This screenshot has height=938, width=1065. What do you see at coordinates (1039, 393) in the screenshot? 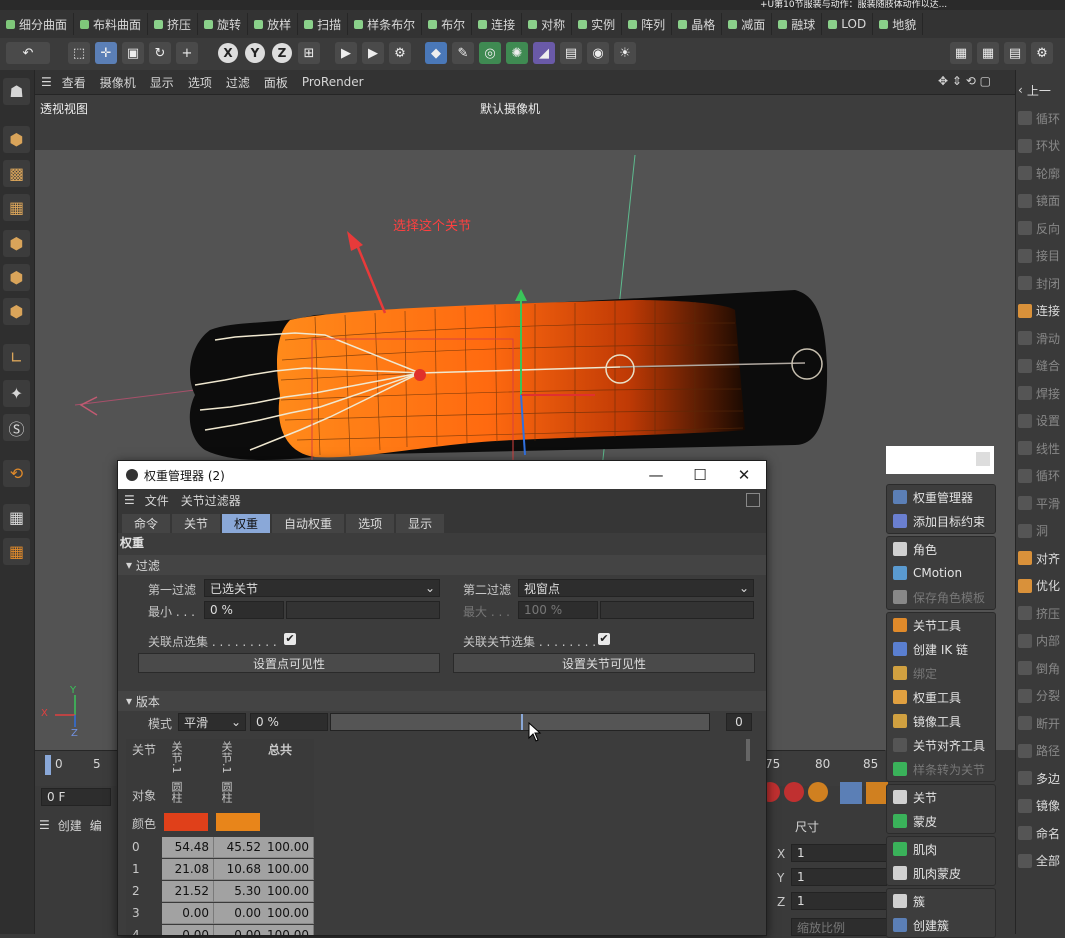
I see `right-panel-item: 焊接` at bounding box center [1039, 393].